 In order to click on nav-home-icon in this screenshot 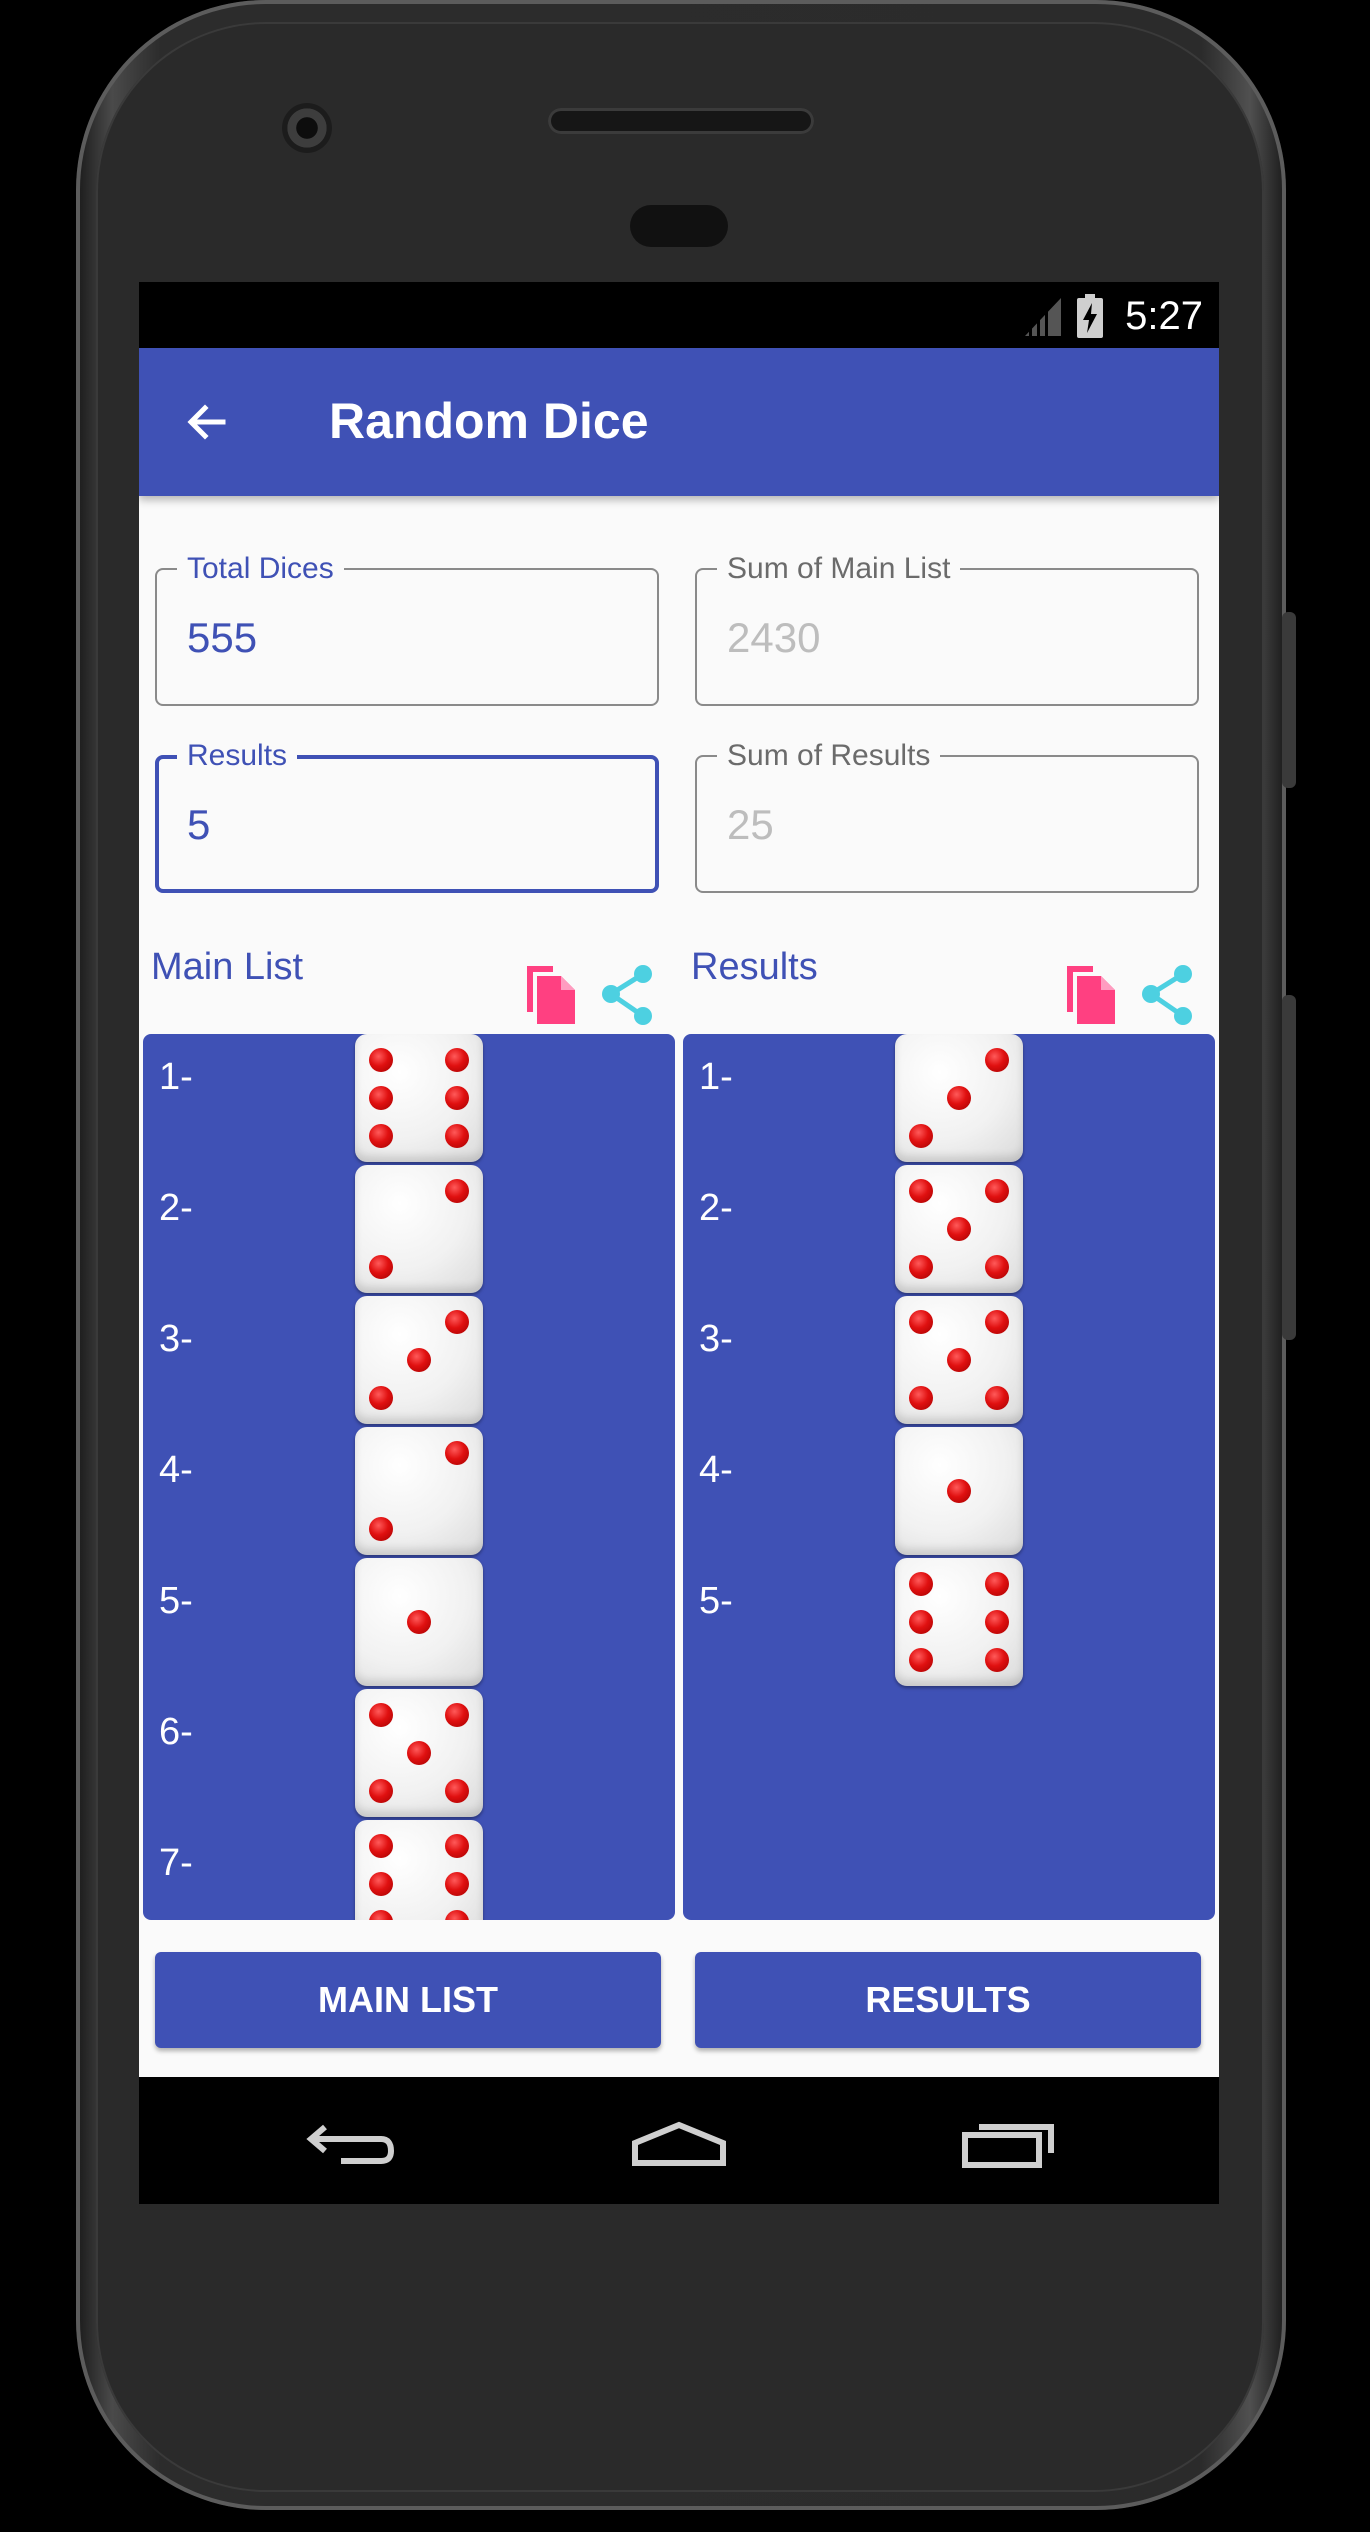, I will do `click(679, 2143)`.